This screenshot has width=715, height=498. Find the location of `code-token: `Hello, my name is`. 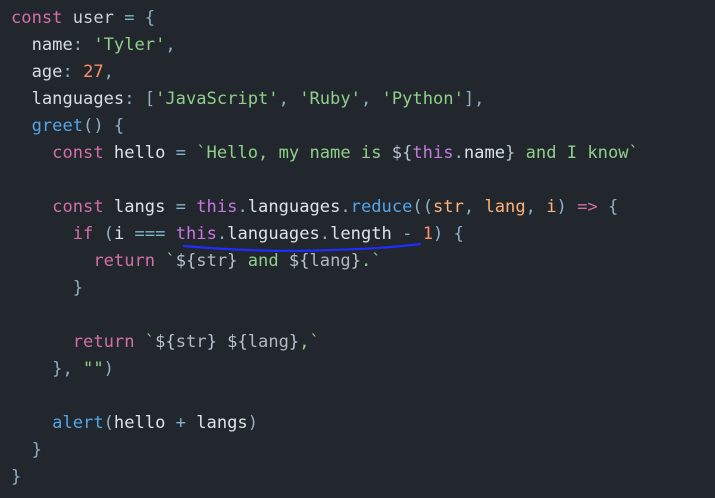

code-token: `Hello, my name is is located at coordinates (288, 153).